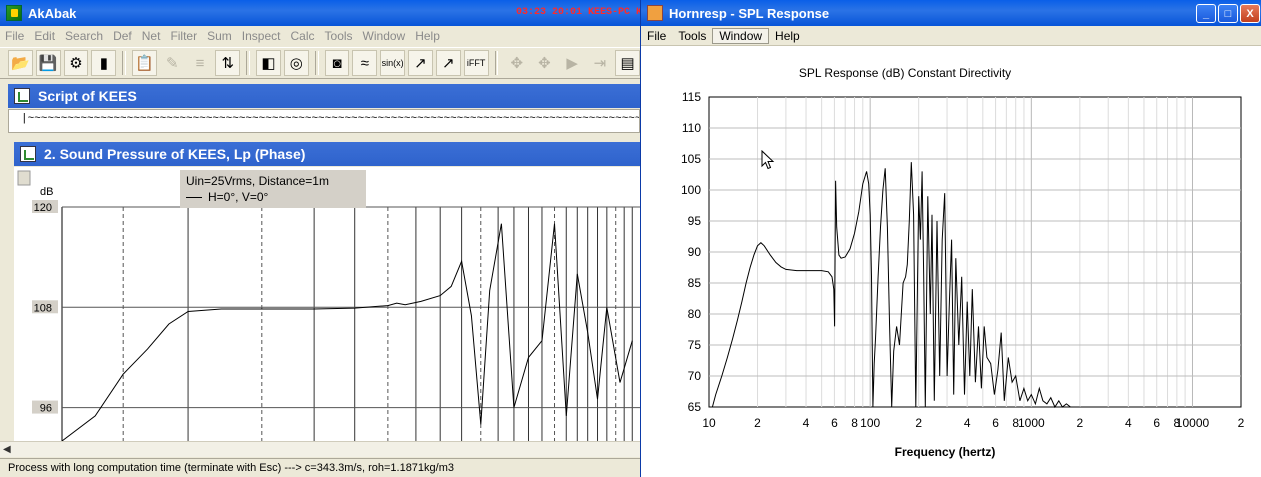 This screenshot has width=1261, height=477. I want to click on y-tick-label: 115, so click(691, 97).